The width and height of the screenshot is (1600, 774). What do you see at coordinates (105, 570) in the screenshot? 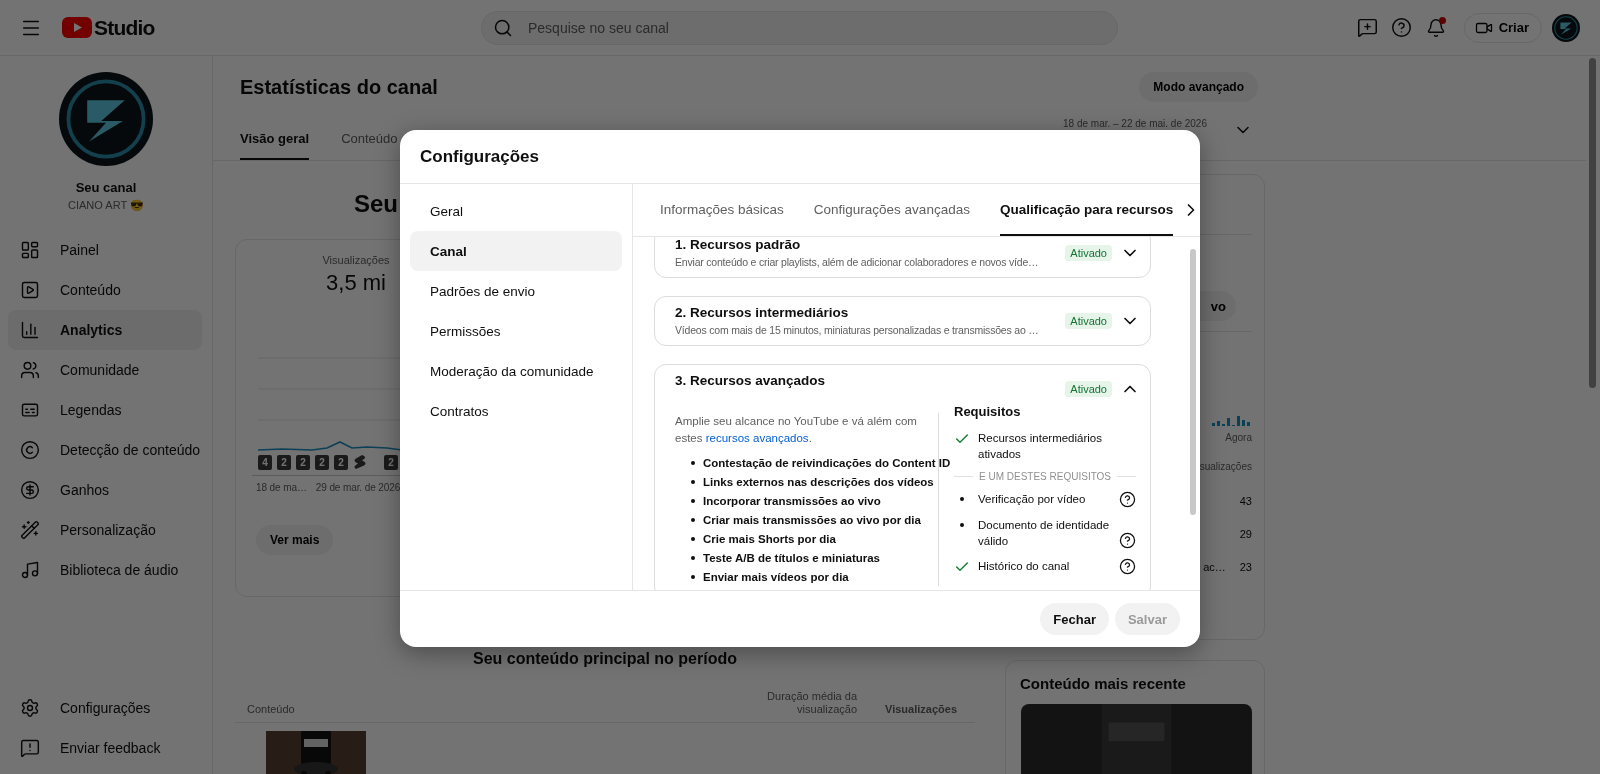
I see `nav-item: Biblioteca de áudio` at bounding box center [105, 570].